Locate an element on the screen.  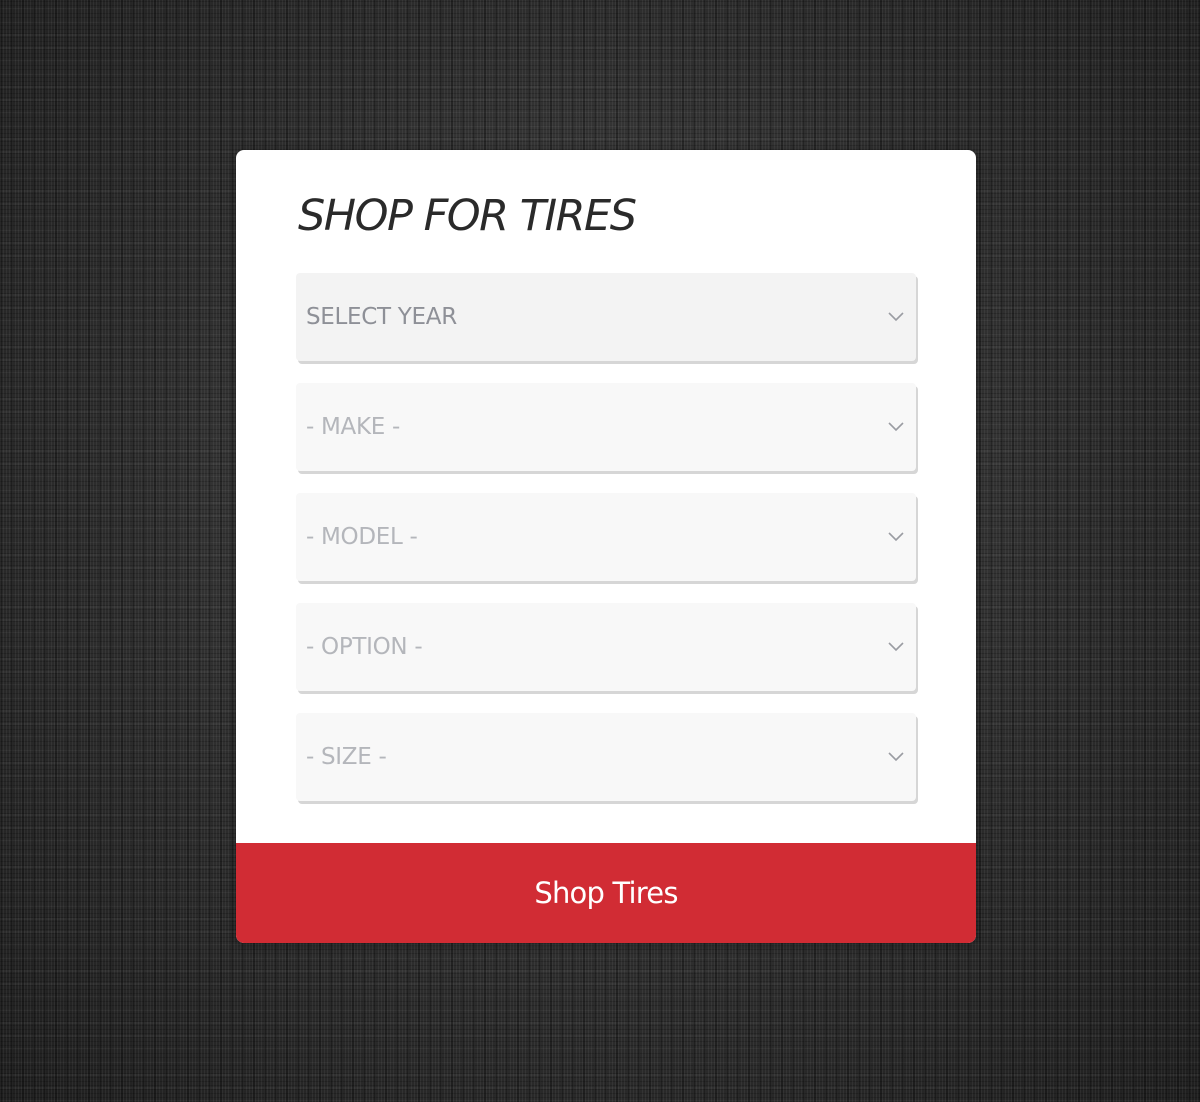
make-select-label: - MAKE - is located at coordinates (353, 427).